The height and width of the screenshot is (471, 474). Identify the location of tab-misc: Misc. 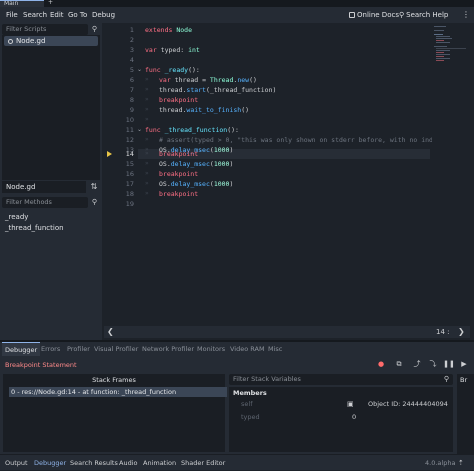
(275, 349).